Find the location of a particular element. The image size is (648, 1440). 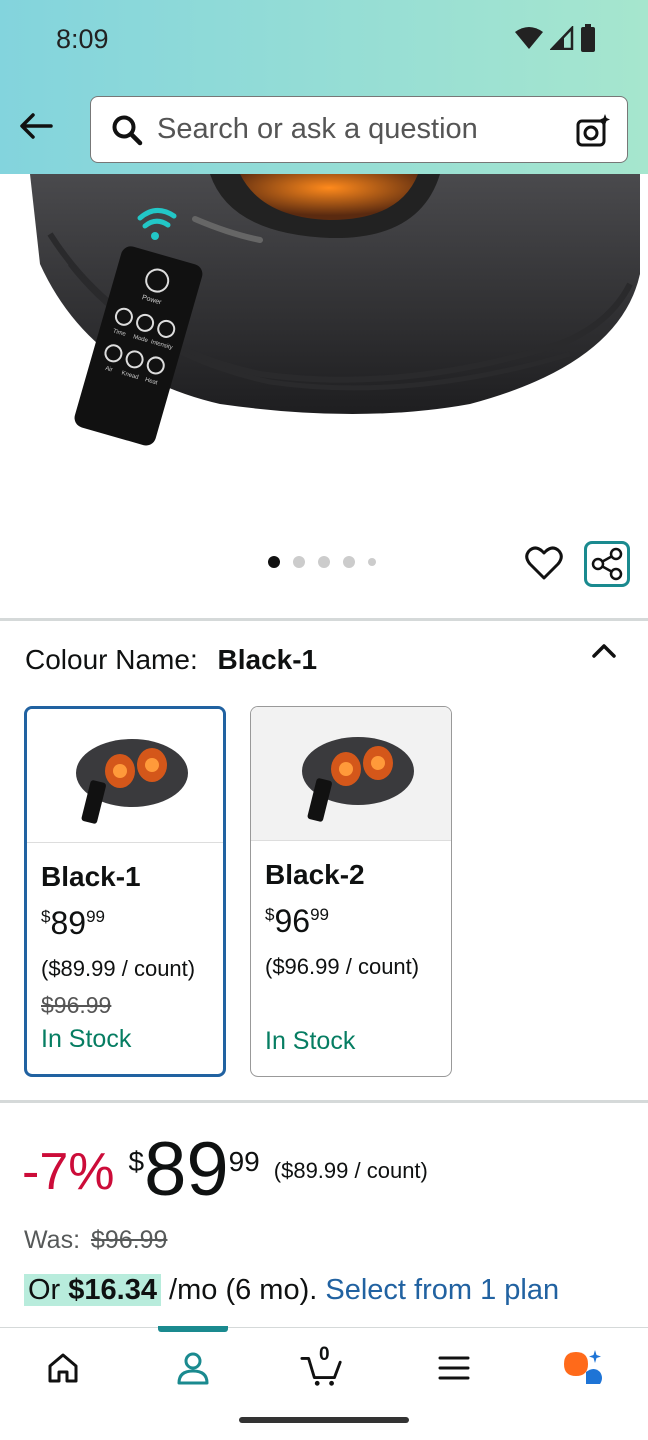

back-button is located at coordinates (36, 126).